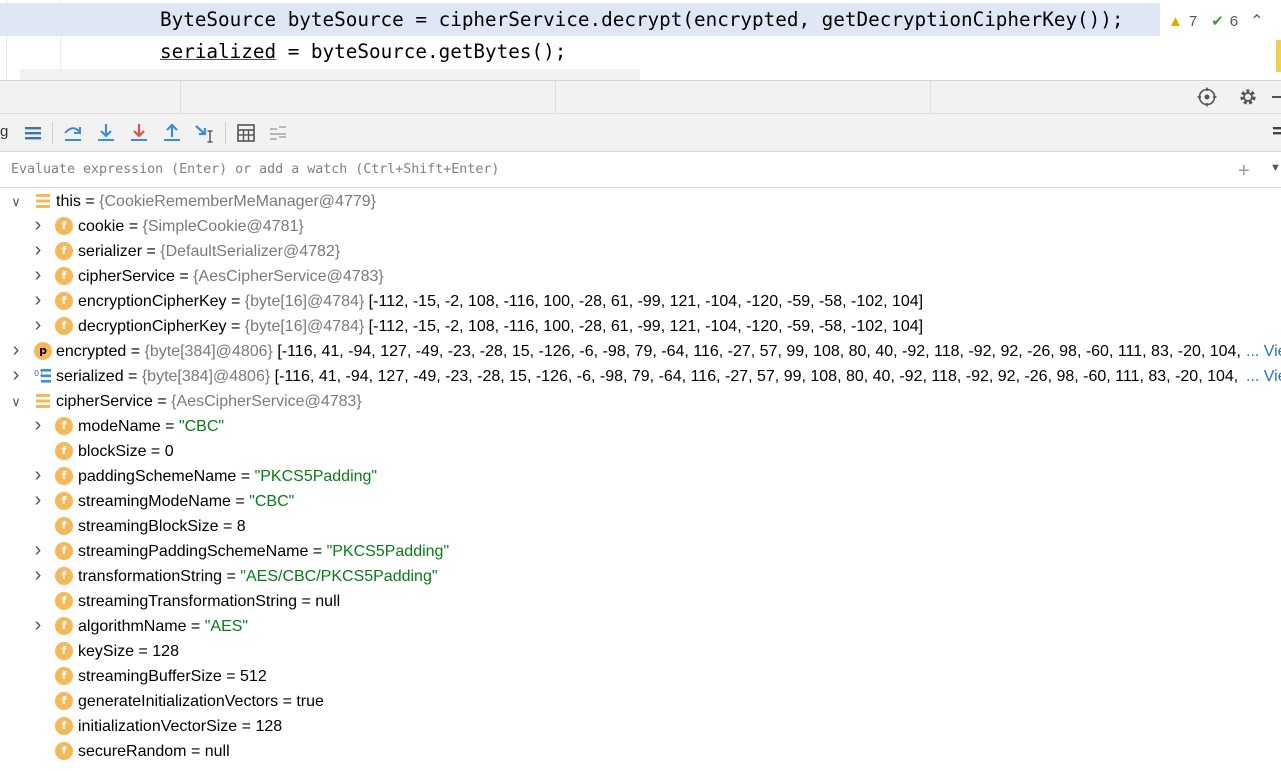 Image resolution: width=1281 pixels, height=771 pixels. Describe the element at coordinates (1274, 133) in the screenshot. I see `layout-icon` at that location.